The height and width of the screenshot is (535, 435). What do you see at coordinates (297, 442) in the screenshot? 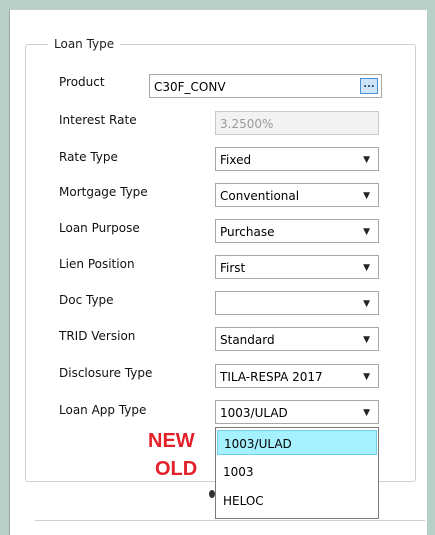
I see `dropdown-option-1003-ulad: 1003/ULAD` at bounding box center [297, 442].